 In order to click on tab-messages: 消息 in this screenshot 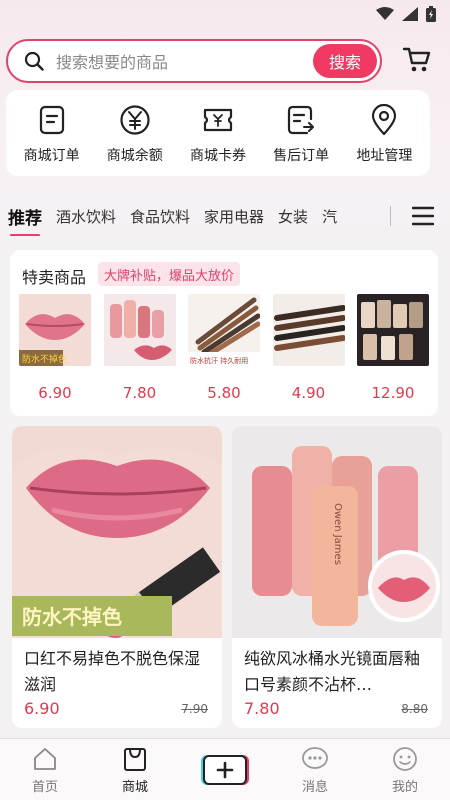, I will do `click(315, 770)`.